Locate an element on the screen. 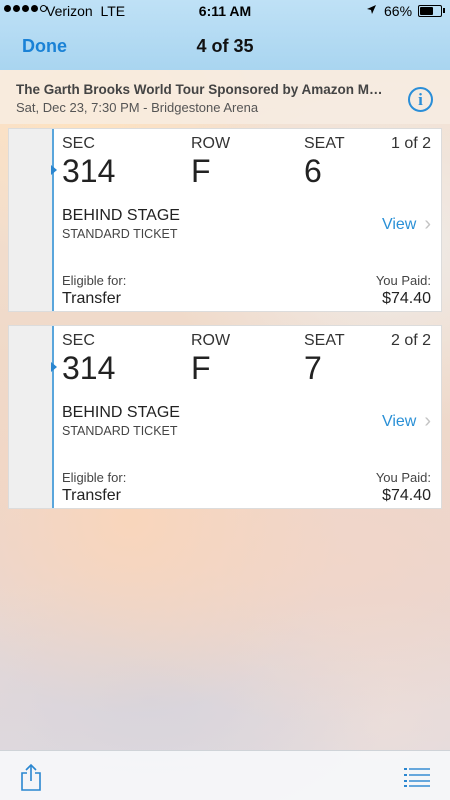 The height and width of the screenshot is (800, 450). event-subtitle: Sat, Dec 23, 7:30 PM - Bridgestone Arena is located at coordinates (137, 107).